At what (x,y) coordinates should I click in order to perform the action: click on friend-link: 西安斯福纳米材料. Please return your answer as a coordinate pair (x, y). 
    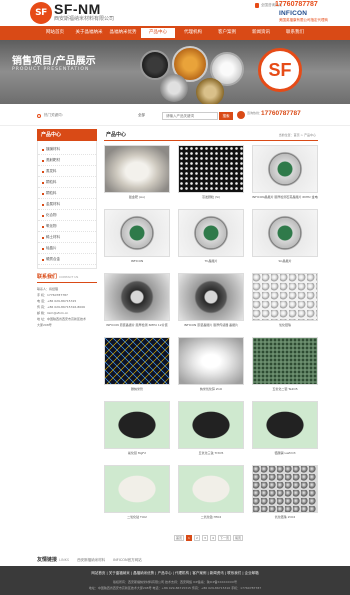
    Looking at the image, I should click on (91, 560).